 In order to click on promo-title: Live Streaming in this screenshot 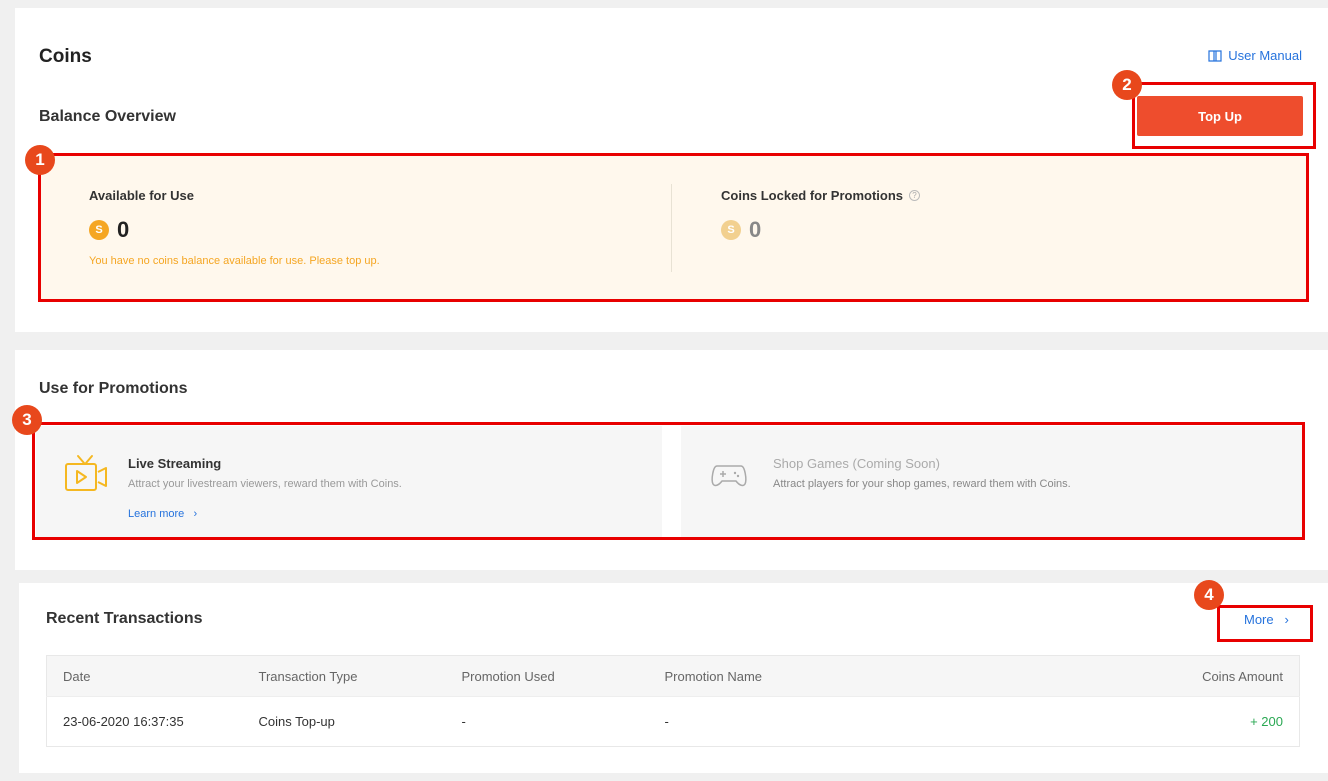, I will do `click(175, 463)`.